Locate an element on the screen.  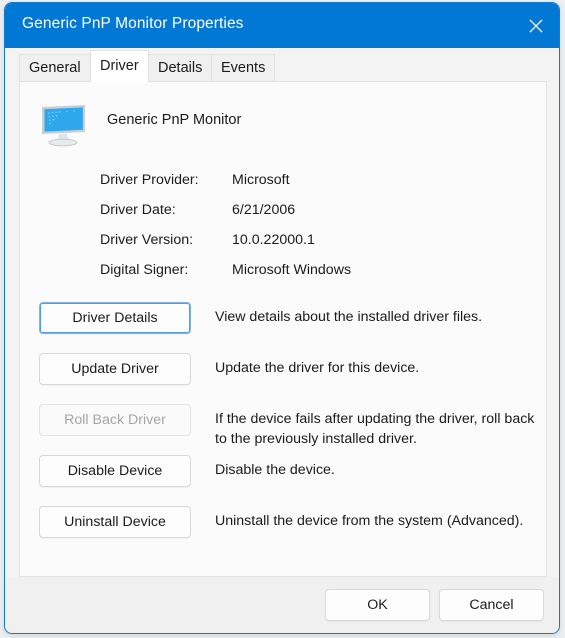
info-value: Microsoft is located at coordinates (261, 180).